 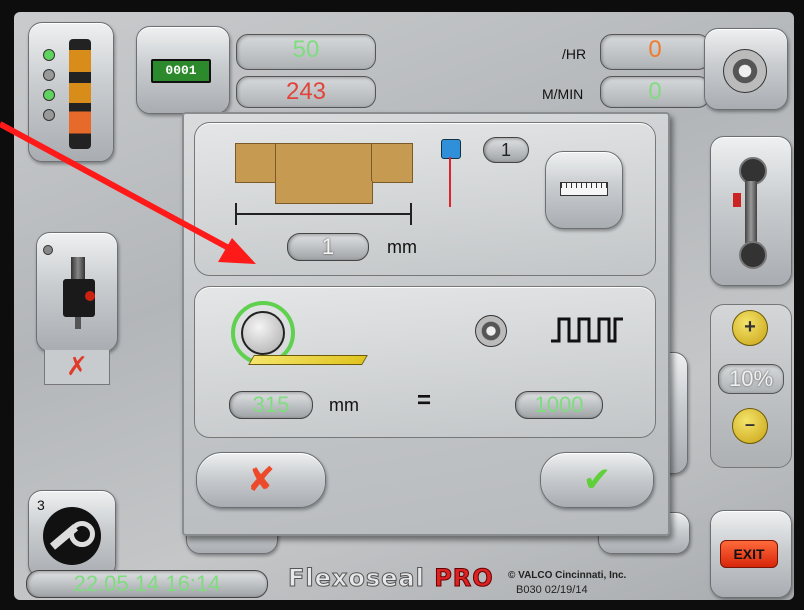 I want to click on speed-percent-field: 10%, so click(x=751, y=379).